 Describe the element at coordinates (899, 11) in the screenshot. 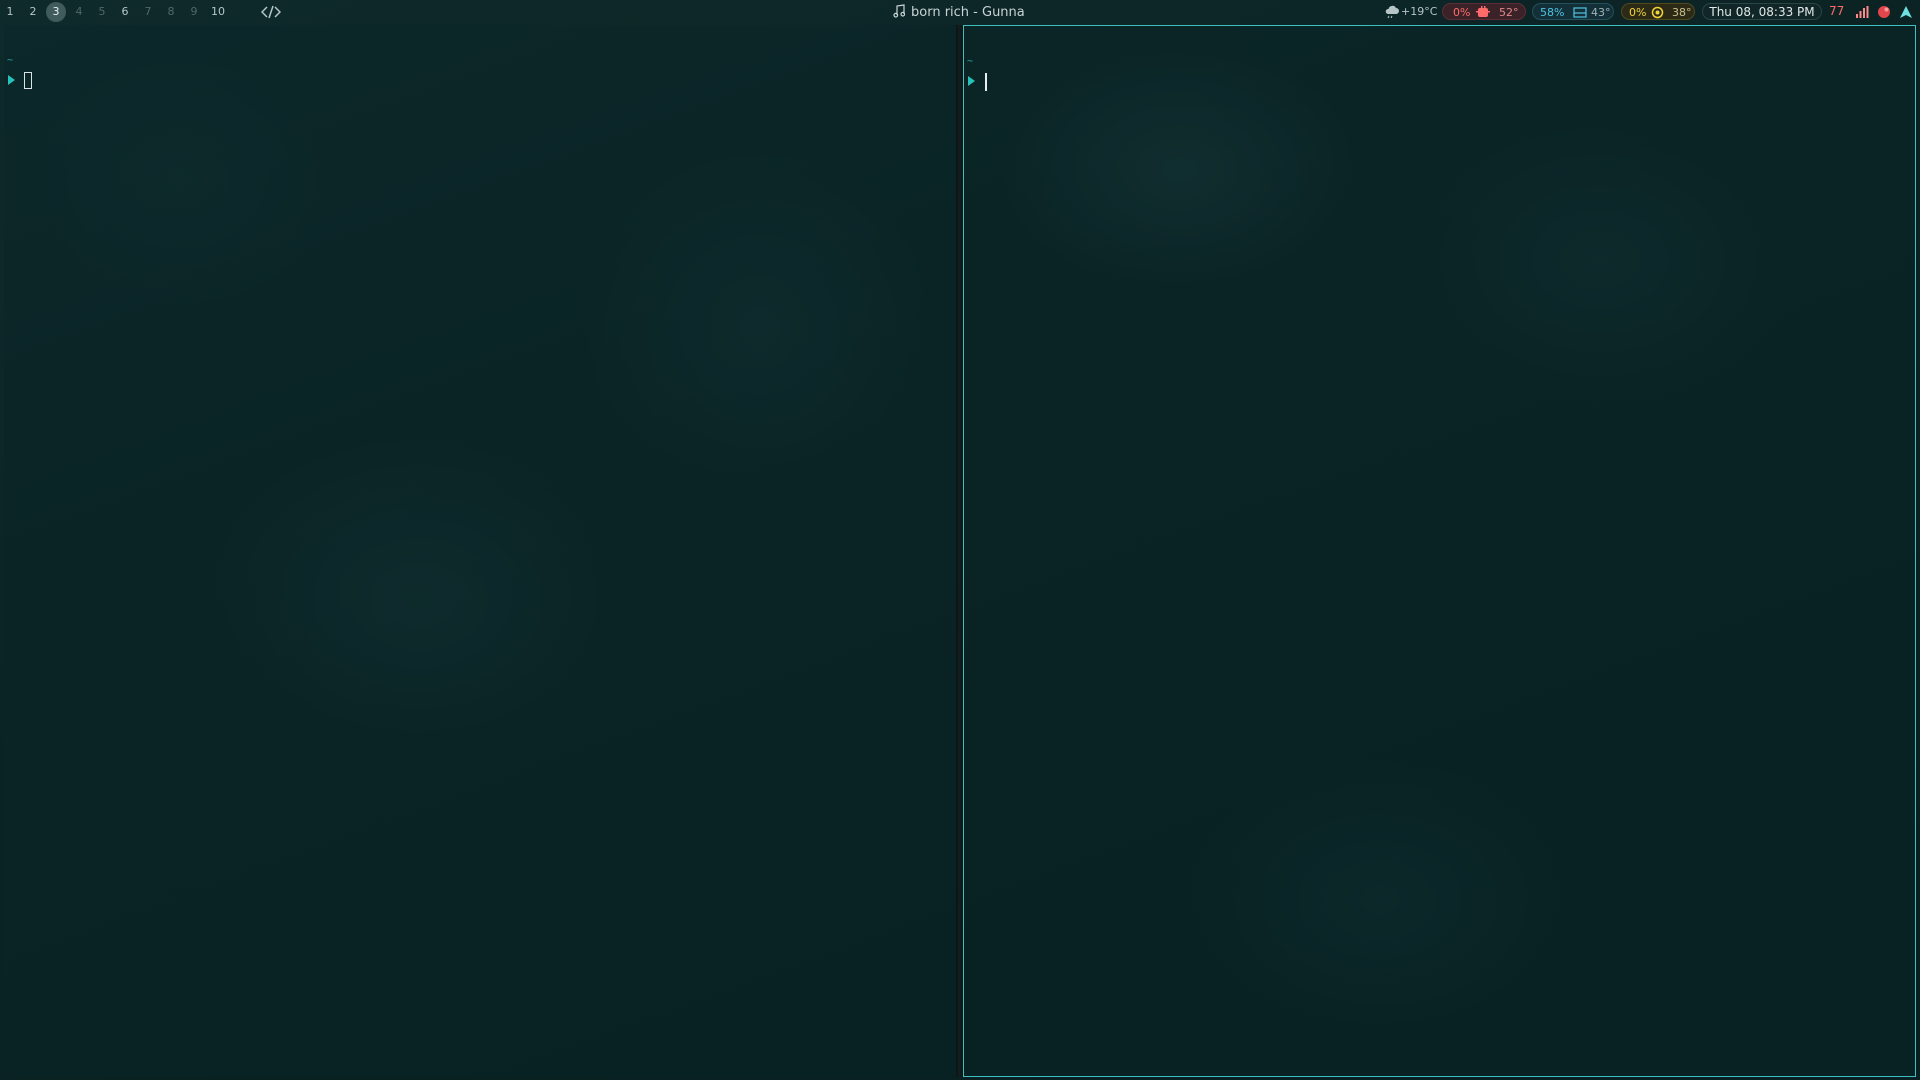

I see `music-note-icon` at that location.